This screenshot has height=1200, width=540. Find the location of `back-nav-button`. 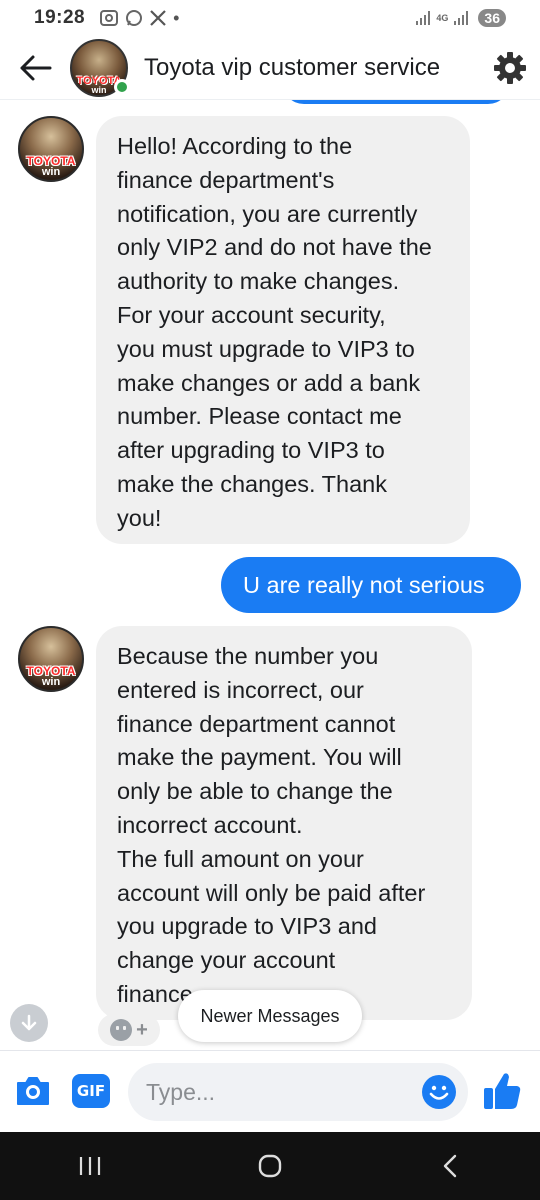

back-nav-button is located at coordinates (450, 1166).